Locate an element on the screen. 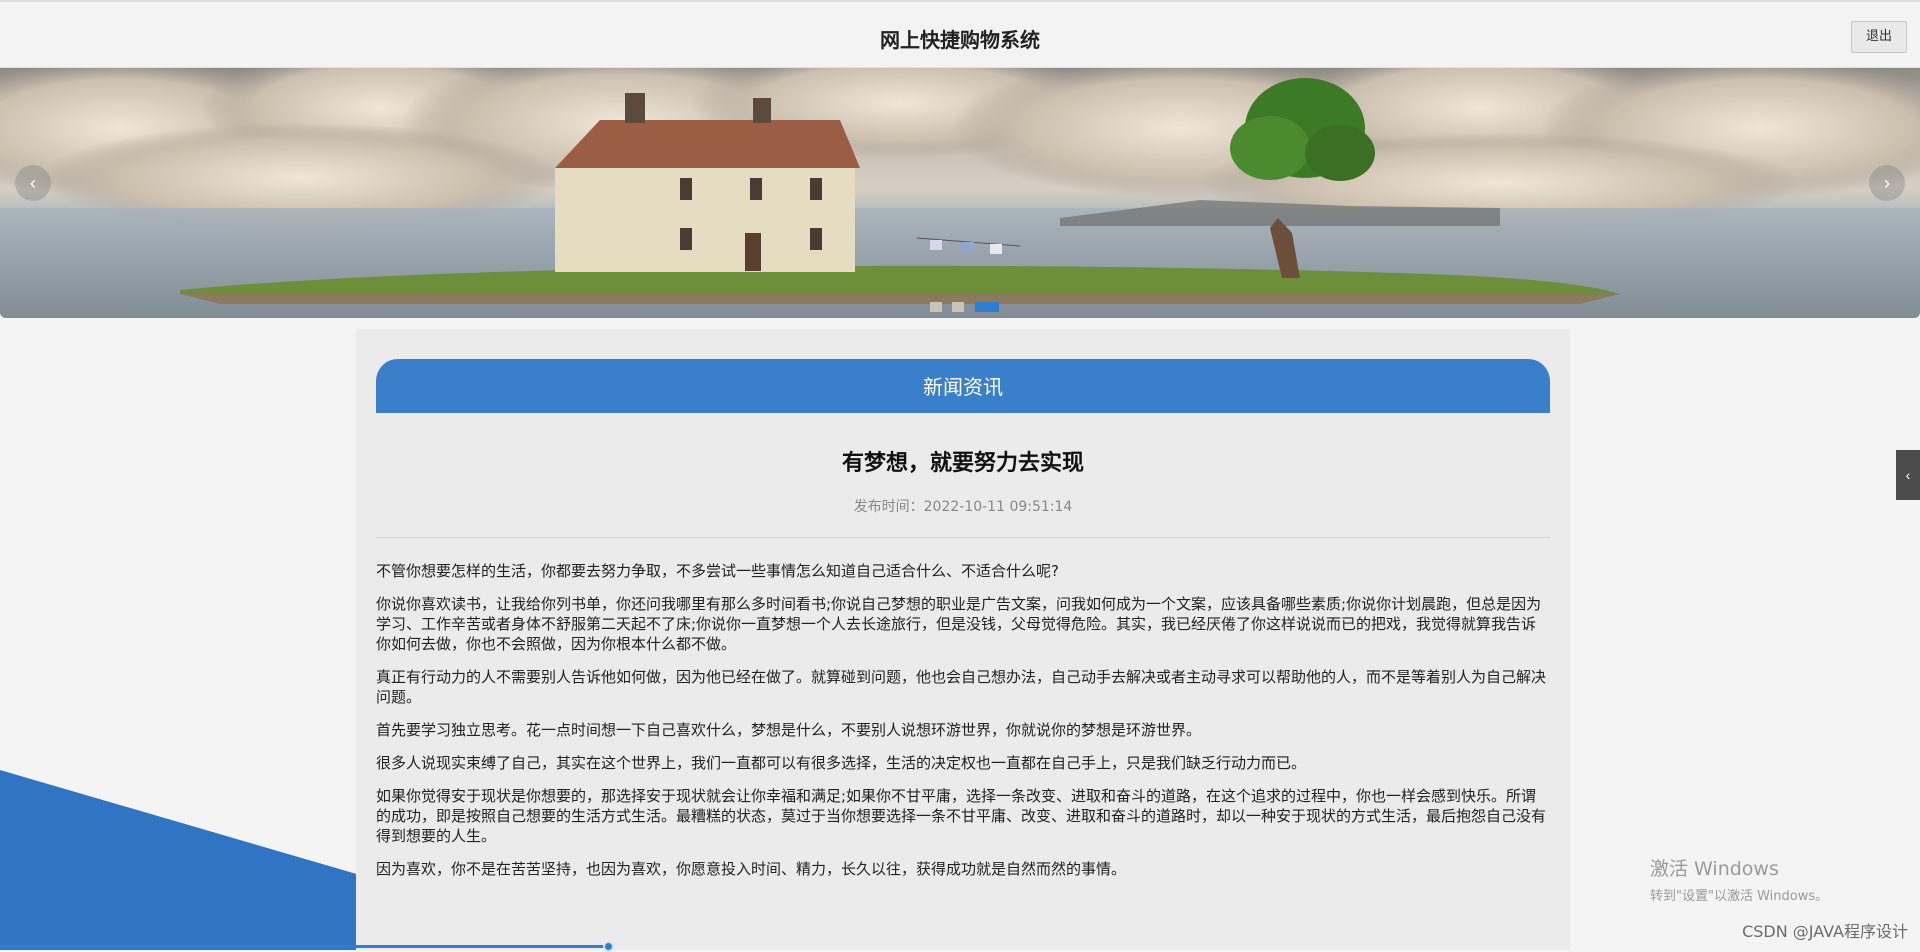 The height and width of the screenshot is (952, 1920). scroll-progress-bar is located at coordinates (305, 946).